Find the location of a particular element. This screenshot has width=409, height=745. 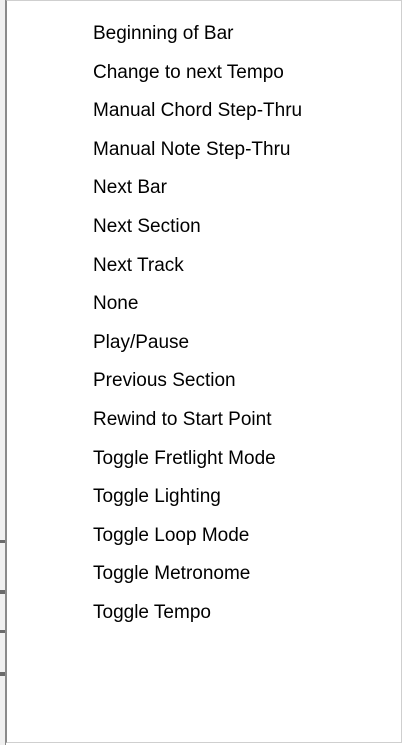

menu-item-manual-note-step-thru: Manual Note Step-Thru is located at coordinates (204, 150).